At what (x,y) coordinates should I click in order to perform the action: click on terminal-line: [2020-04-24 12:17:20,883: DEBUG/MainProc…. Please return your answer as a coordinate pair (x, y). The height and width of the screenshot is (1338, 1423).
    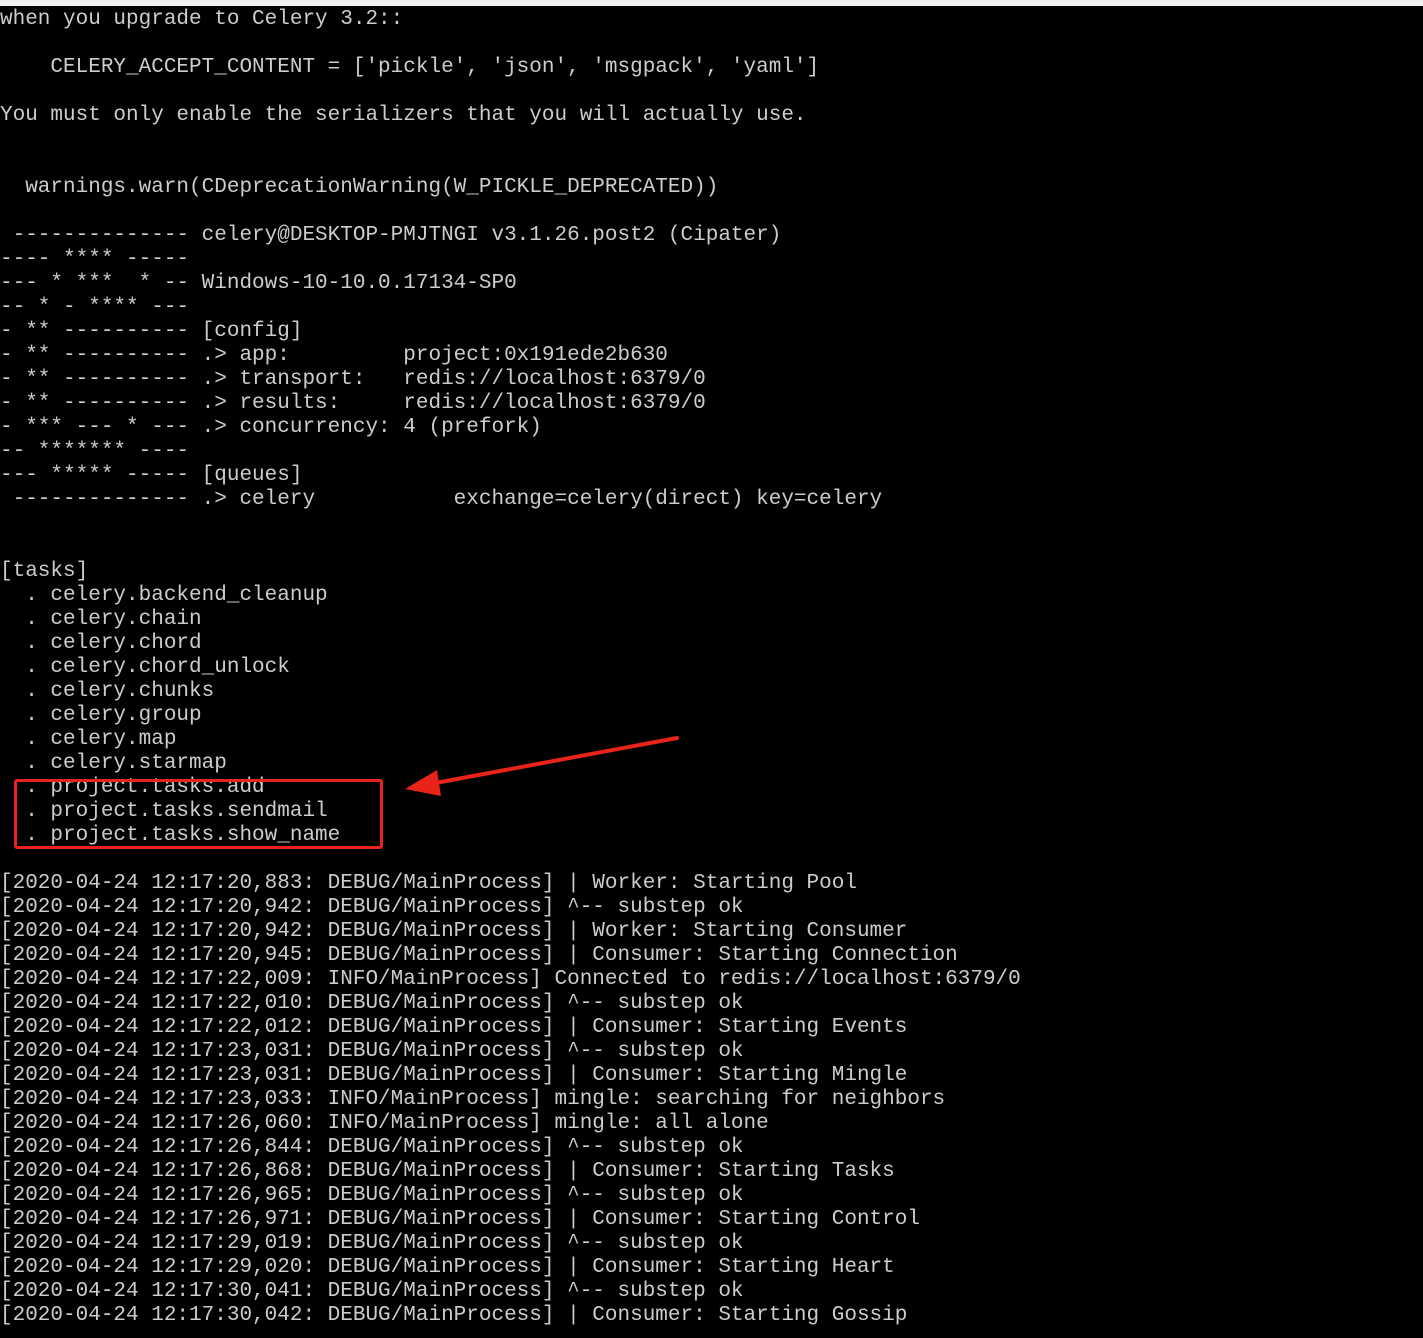
    Looking at the image, I should click on (428, 883).